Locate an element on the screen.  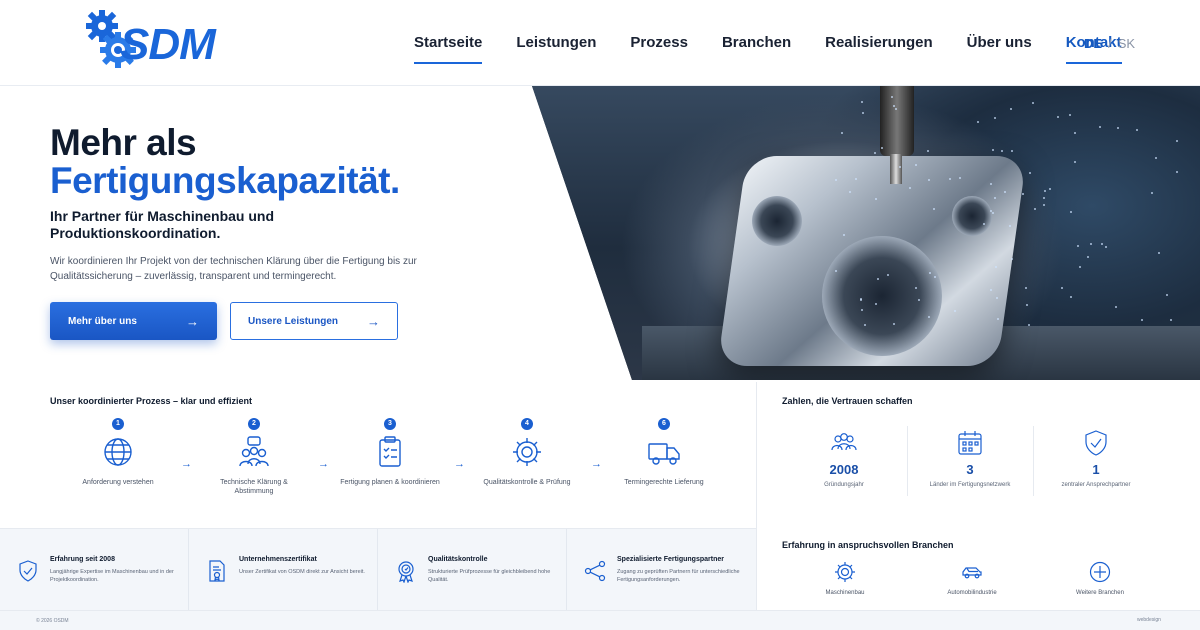
industry-item: Automobilindustrie is located at coordinates (972, 578).